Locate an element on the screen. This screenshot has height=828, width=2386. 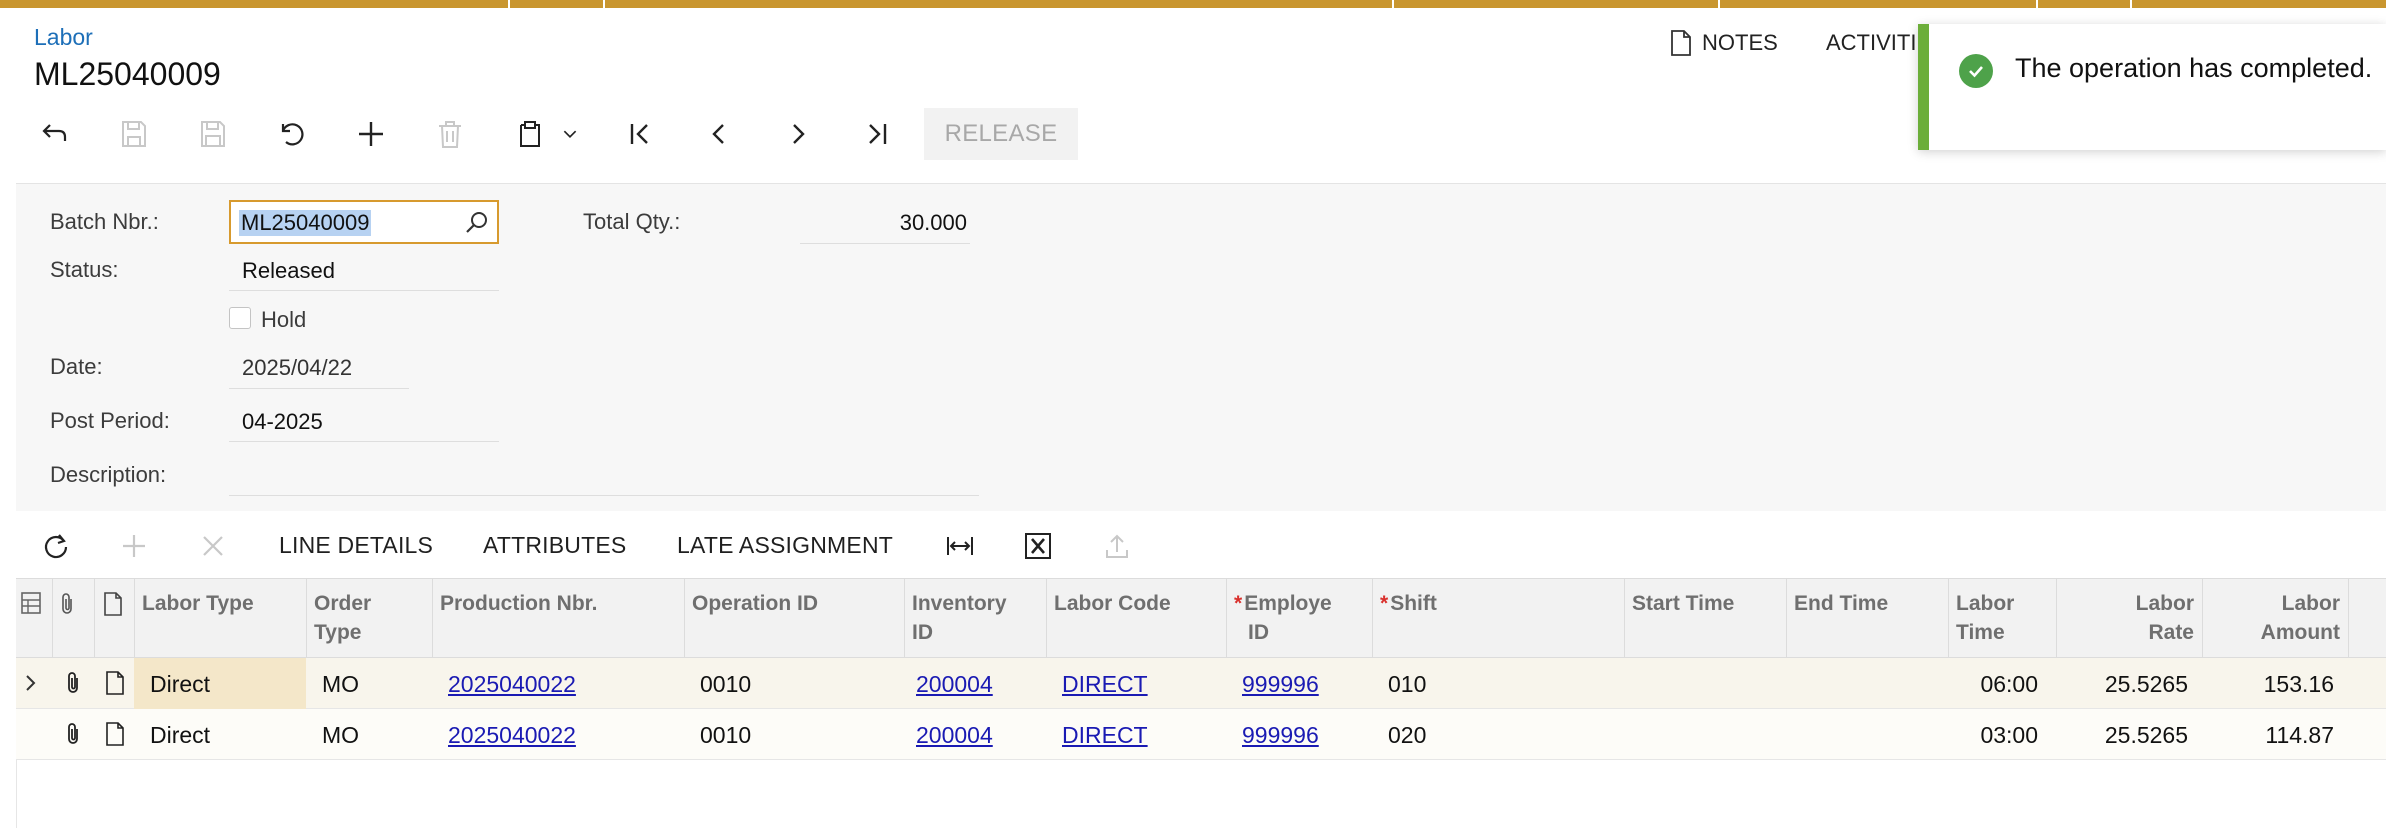
back-icon is located at coordinates (54, 134).